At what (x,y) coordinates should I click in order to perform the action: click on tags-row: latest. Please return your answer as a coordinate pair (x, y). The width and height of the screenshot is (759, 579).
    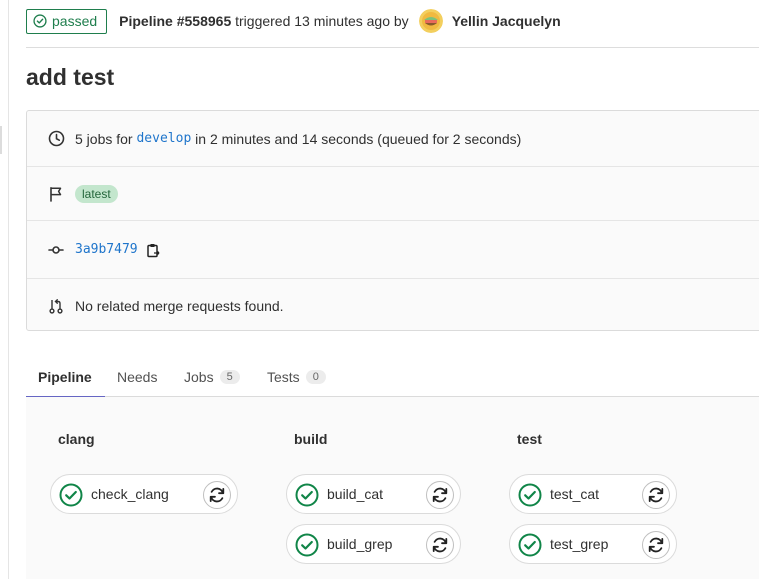
    Looking at the image, I should click on (393, 193).